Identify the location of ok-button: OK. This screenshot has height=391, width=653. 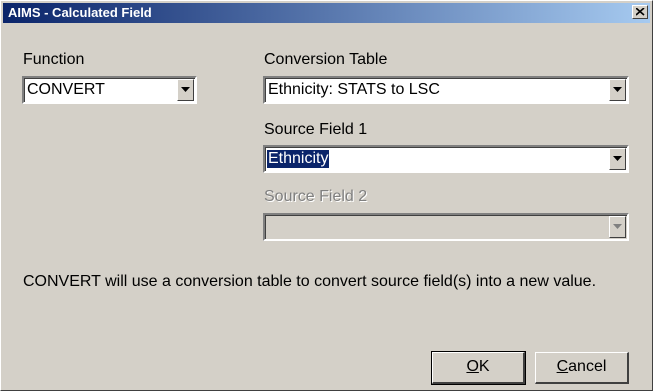
(478, 368).